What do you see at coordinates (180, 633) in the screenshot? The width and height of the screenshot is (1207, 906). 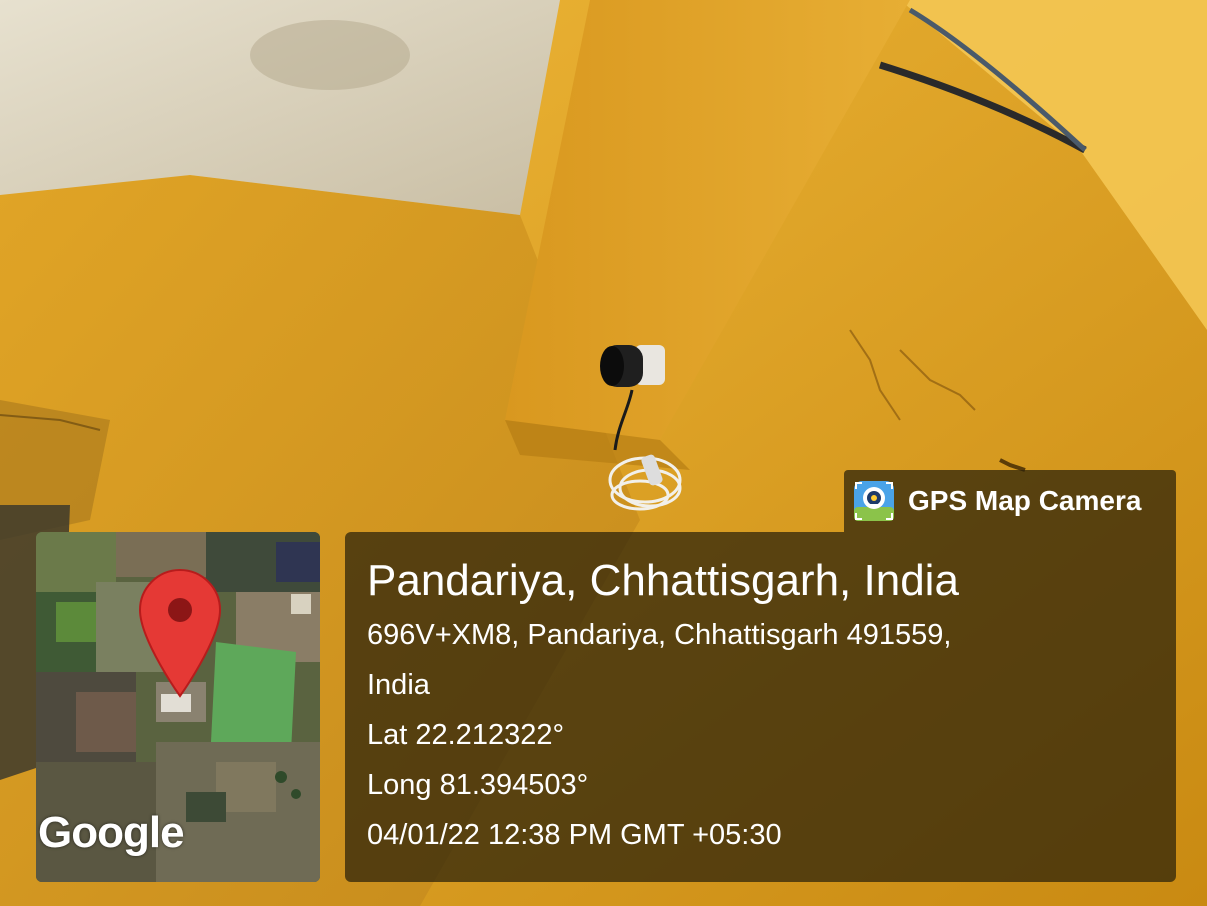 I see `map-pin-icon` at bounding box center [180, 633].